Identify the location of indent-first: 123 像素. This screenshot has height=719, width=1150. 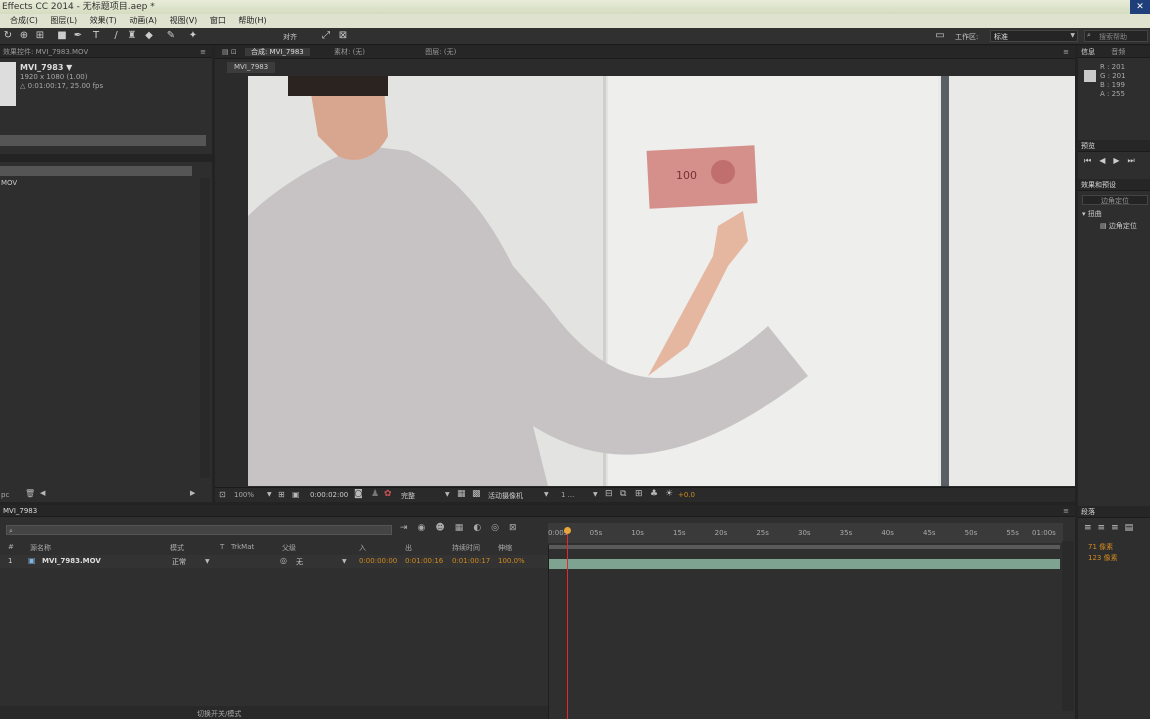
(1103, 558).